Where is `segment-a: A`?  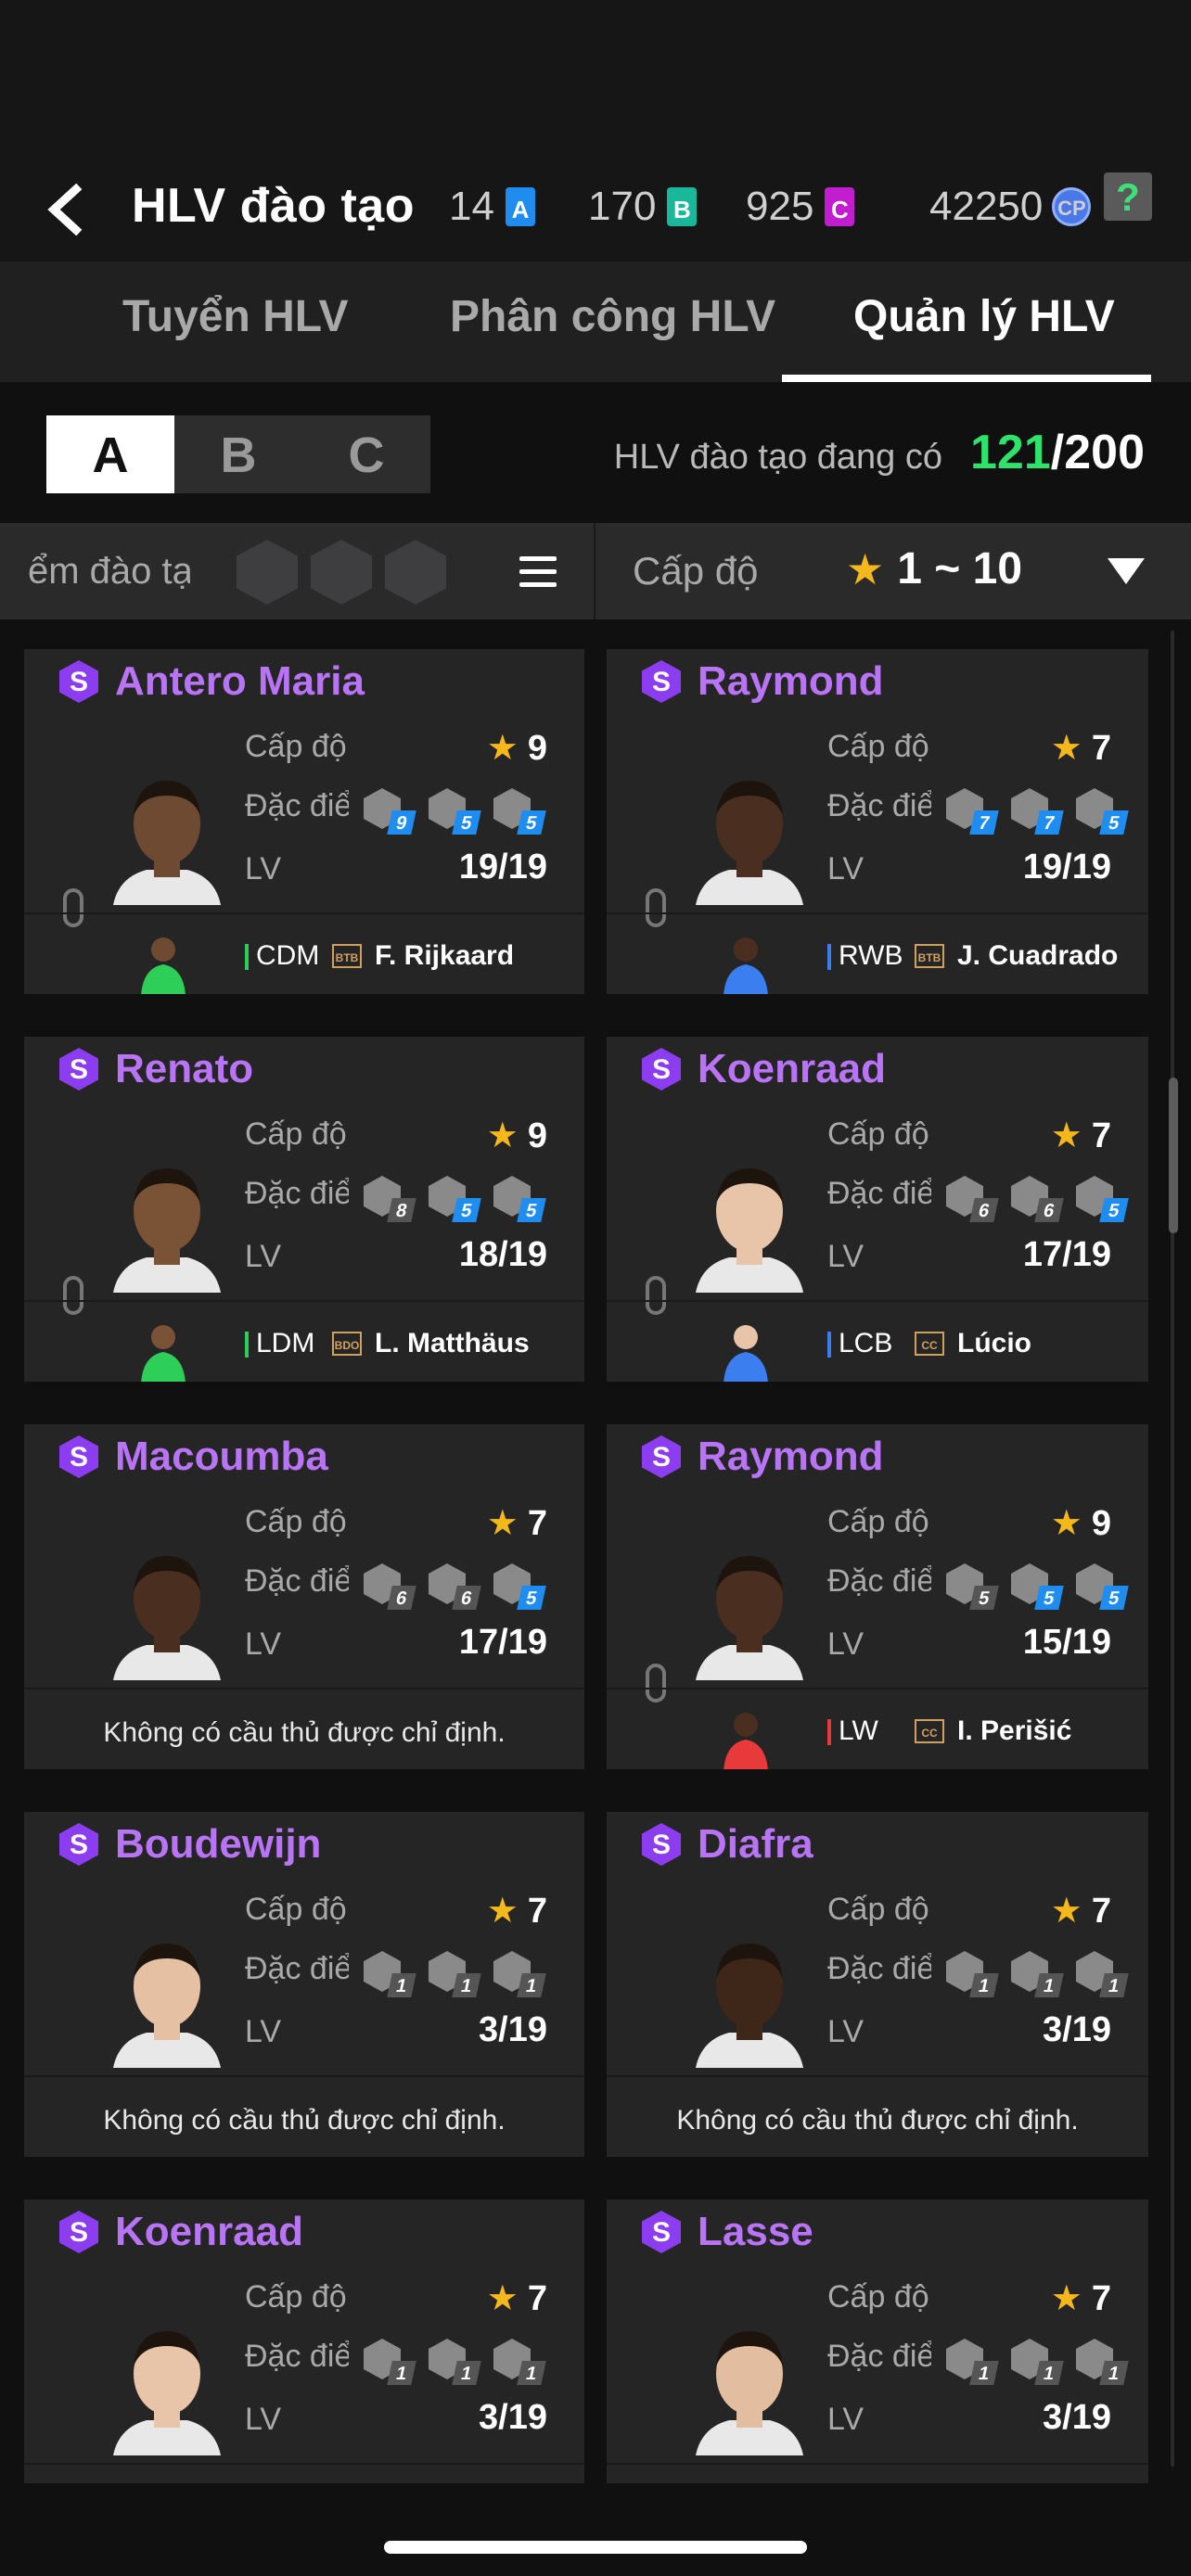 segment-a: A is located at coordinates (110, 454).